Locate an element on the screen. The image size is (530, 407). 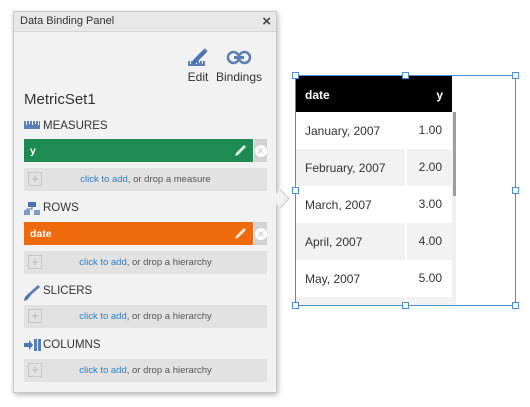
slicers-label: SLICERS is located at coordinates (68, 291).